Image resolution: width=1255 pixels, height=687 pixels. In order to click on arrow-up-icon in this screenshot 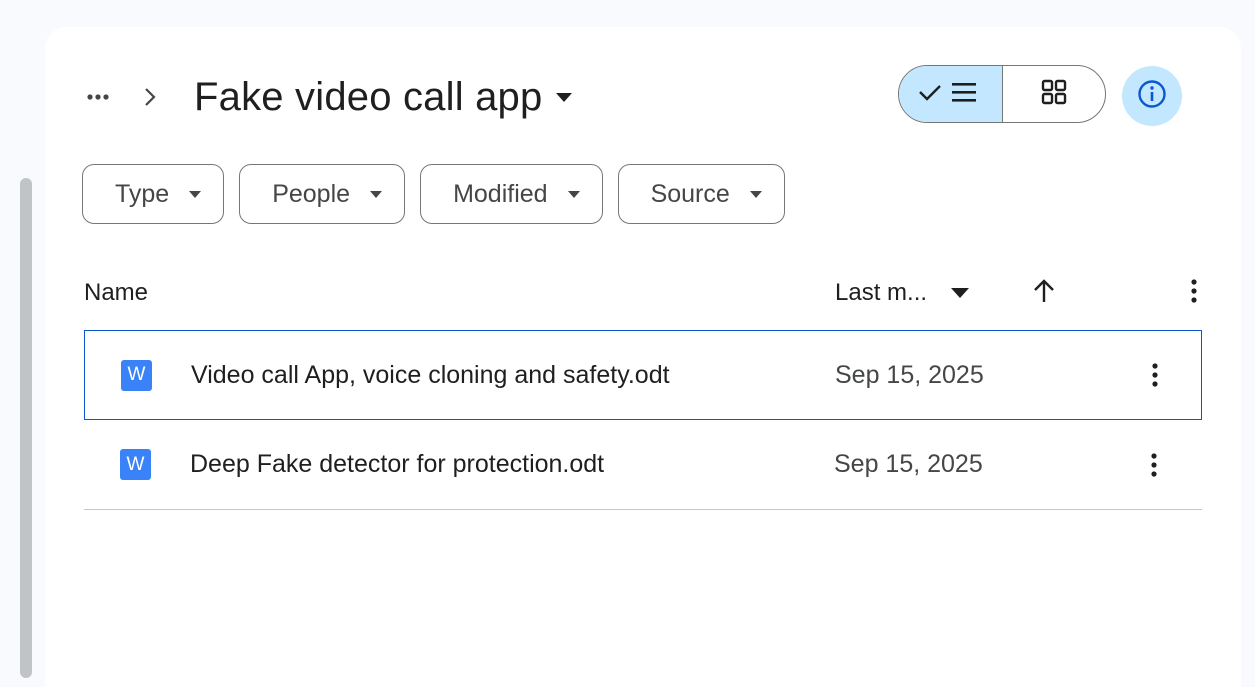, I will do `click(1044, 293)`.